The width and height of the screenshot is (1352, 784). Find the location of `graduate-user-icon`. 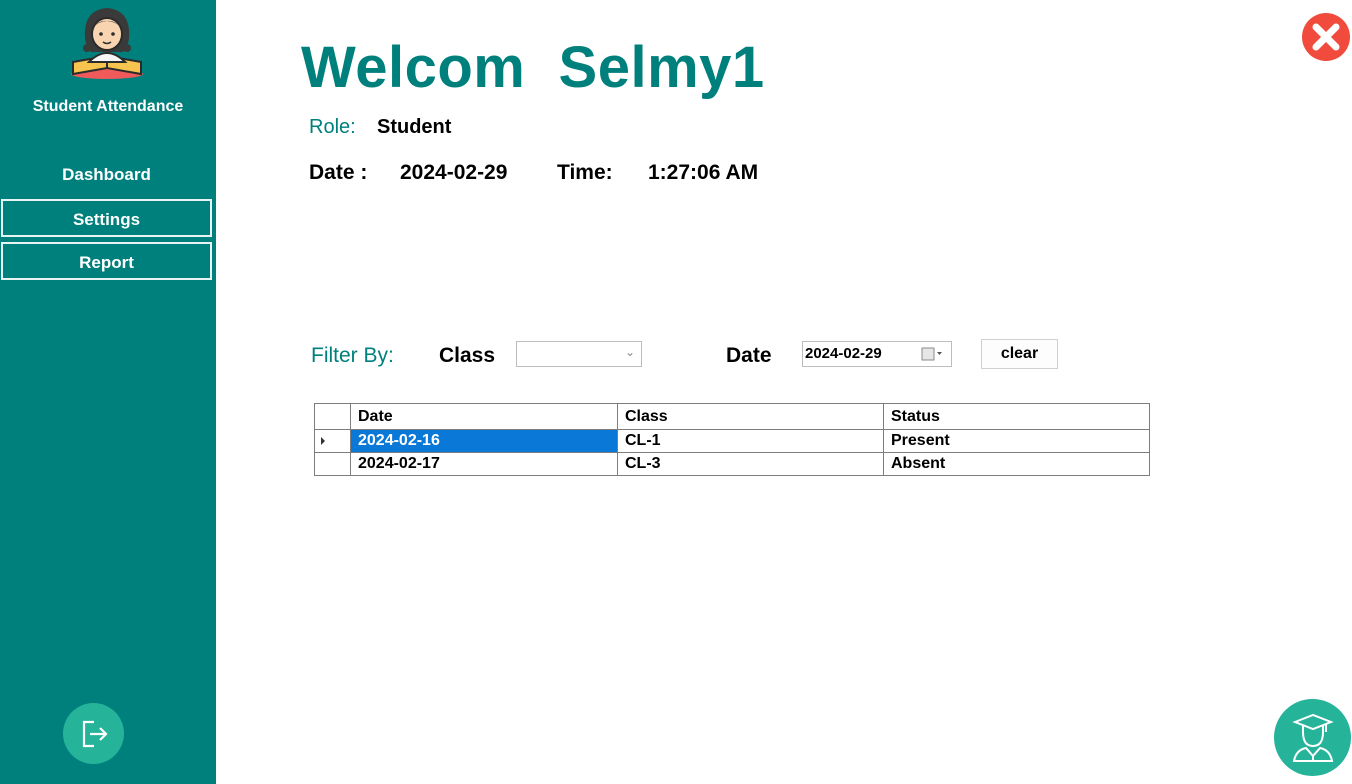

graduate-user-icon is located at coordinates (1313, 737).